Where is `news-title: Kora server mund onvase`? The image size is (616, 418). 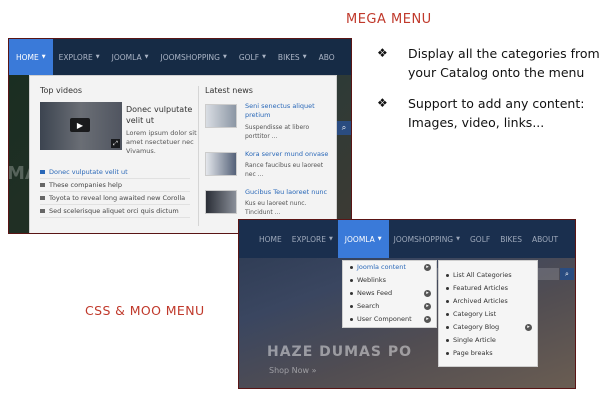 news-title: Kora server mund onvase is located at coordinates (290, 154).